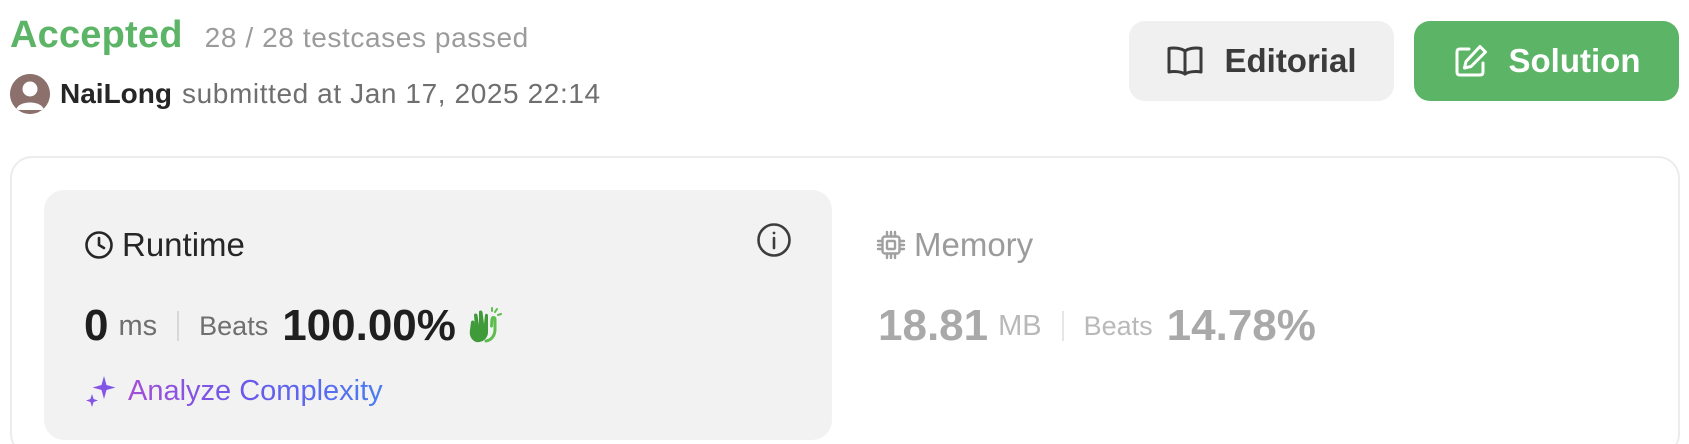 Image resolution: width=1689 pixels, height=444 pixels. Describe the element at coordinates (482, 326) in the screenshot. I see `clapping-hands-icon` at that location.